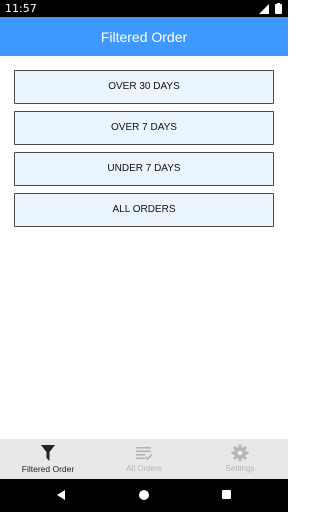  I want to click on signal-icon, so click(264, 9).